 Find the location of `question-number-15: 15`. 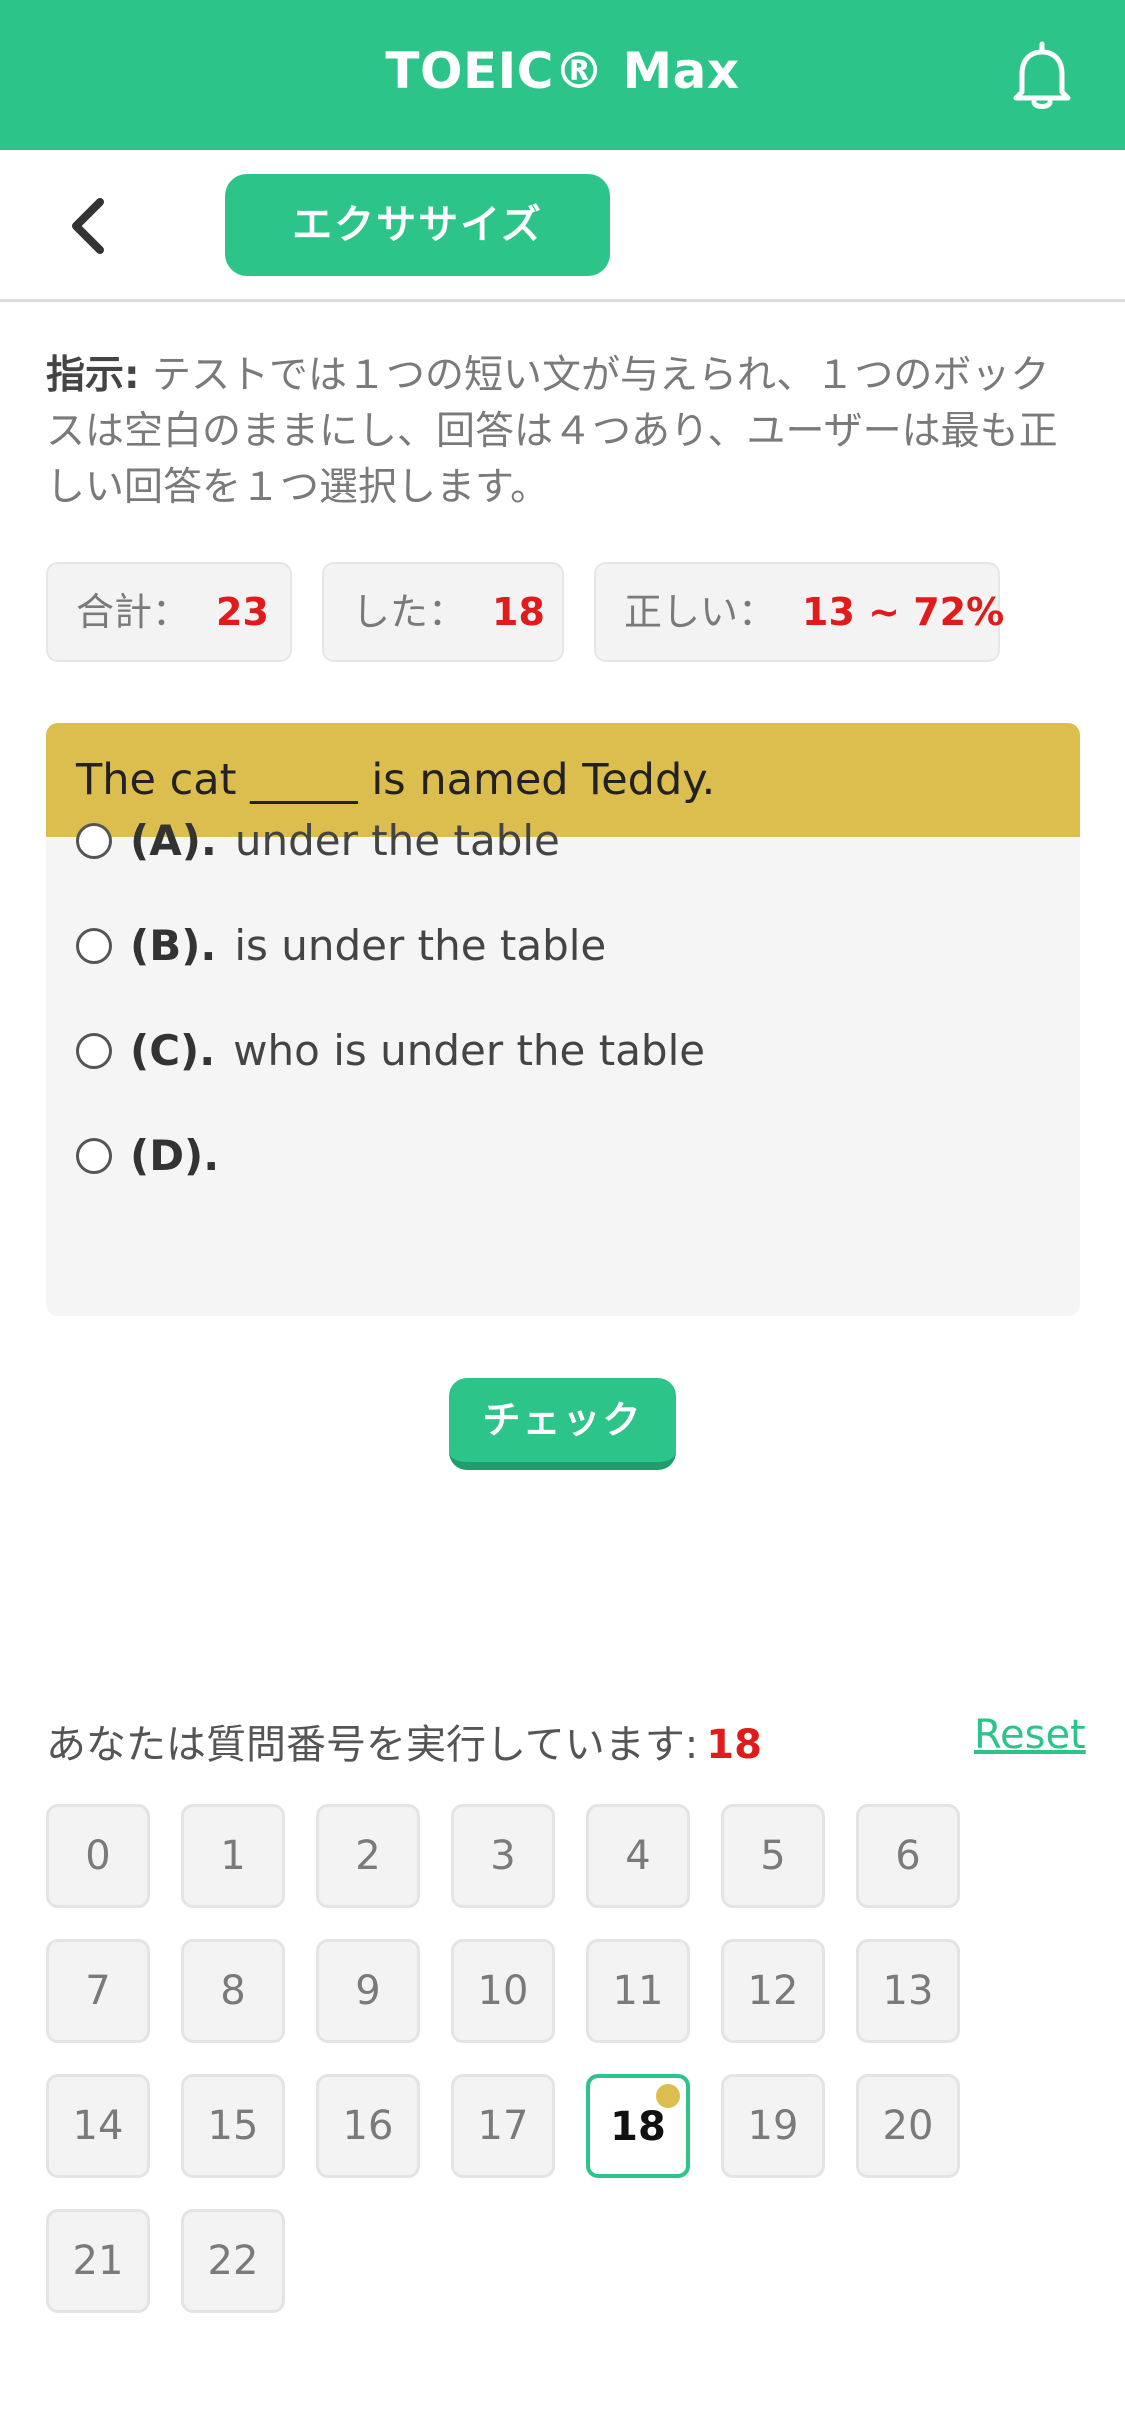

question-number-15: 15 is located at coordinates (233, 2126).